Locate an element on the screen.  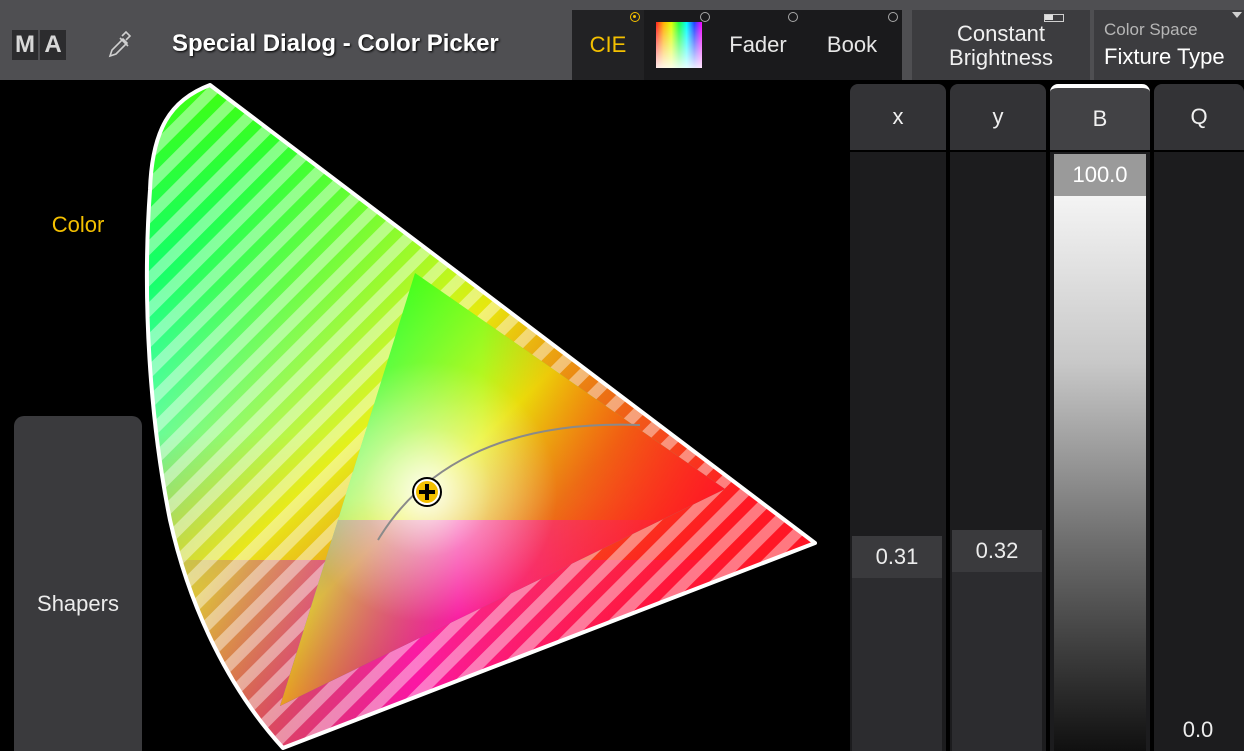
fader-y-value: 0.32 is located at coordinates (997, 551).